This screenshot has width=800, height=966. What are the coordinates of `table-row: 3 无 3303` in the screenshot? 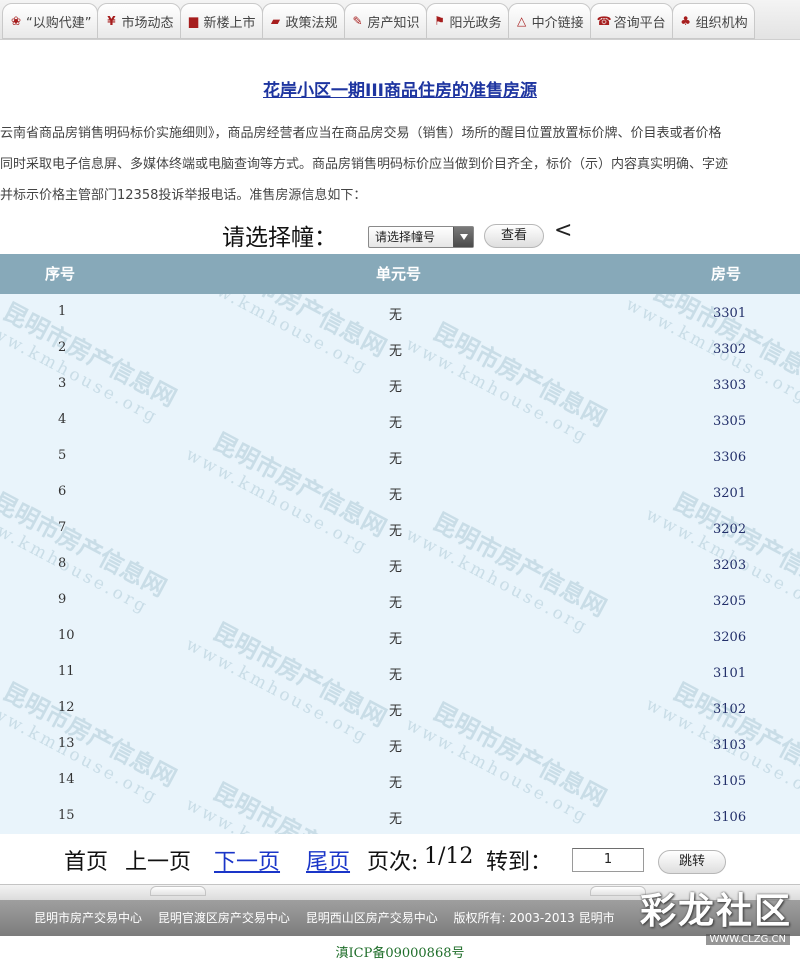 It's located at (400, 384).